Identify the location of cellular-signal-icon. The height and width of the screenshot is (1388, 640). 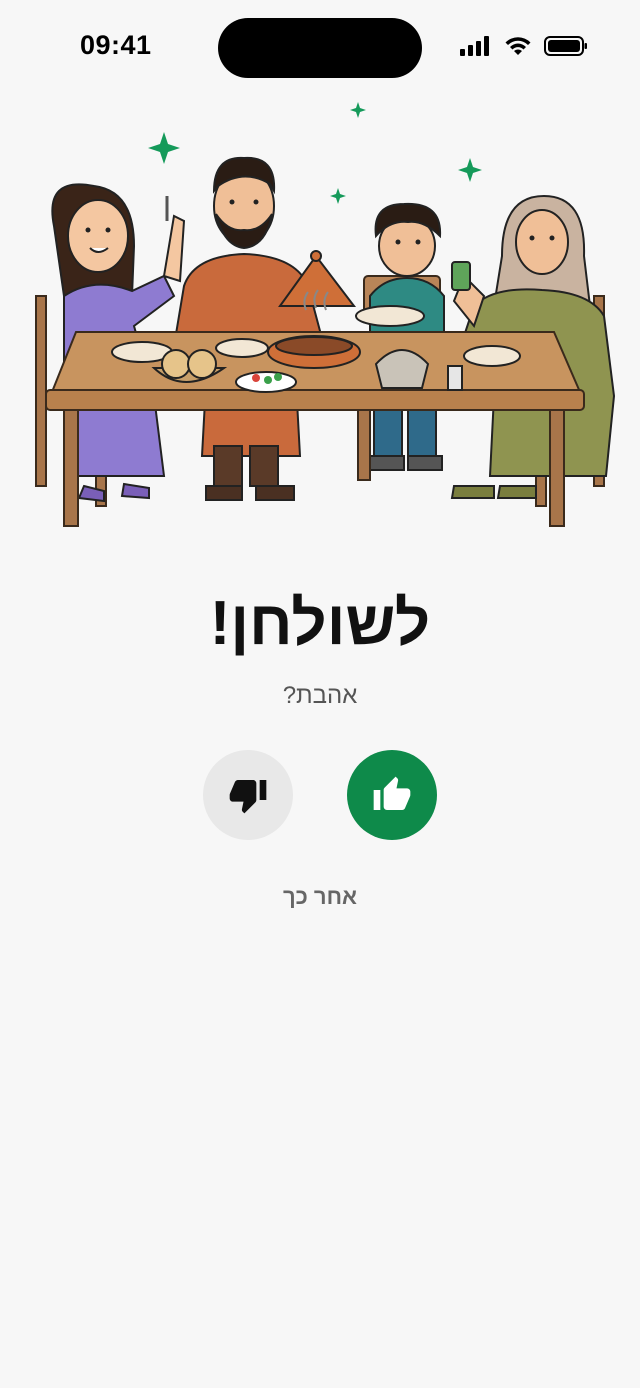
(474, 46).